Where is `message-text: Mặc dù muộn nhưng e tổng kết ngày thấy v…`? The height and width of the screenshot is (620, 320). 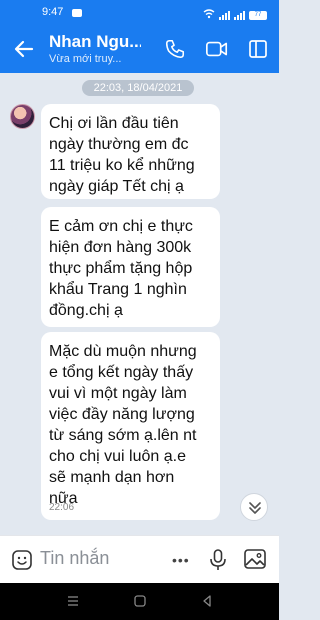
message-text: Mặc dù muộn nhưng e tổng kết ngày thấy v… is located at coordinates (123, 425).